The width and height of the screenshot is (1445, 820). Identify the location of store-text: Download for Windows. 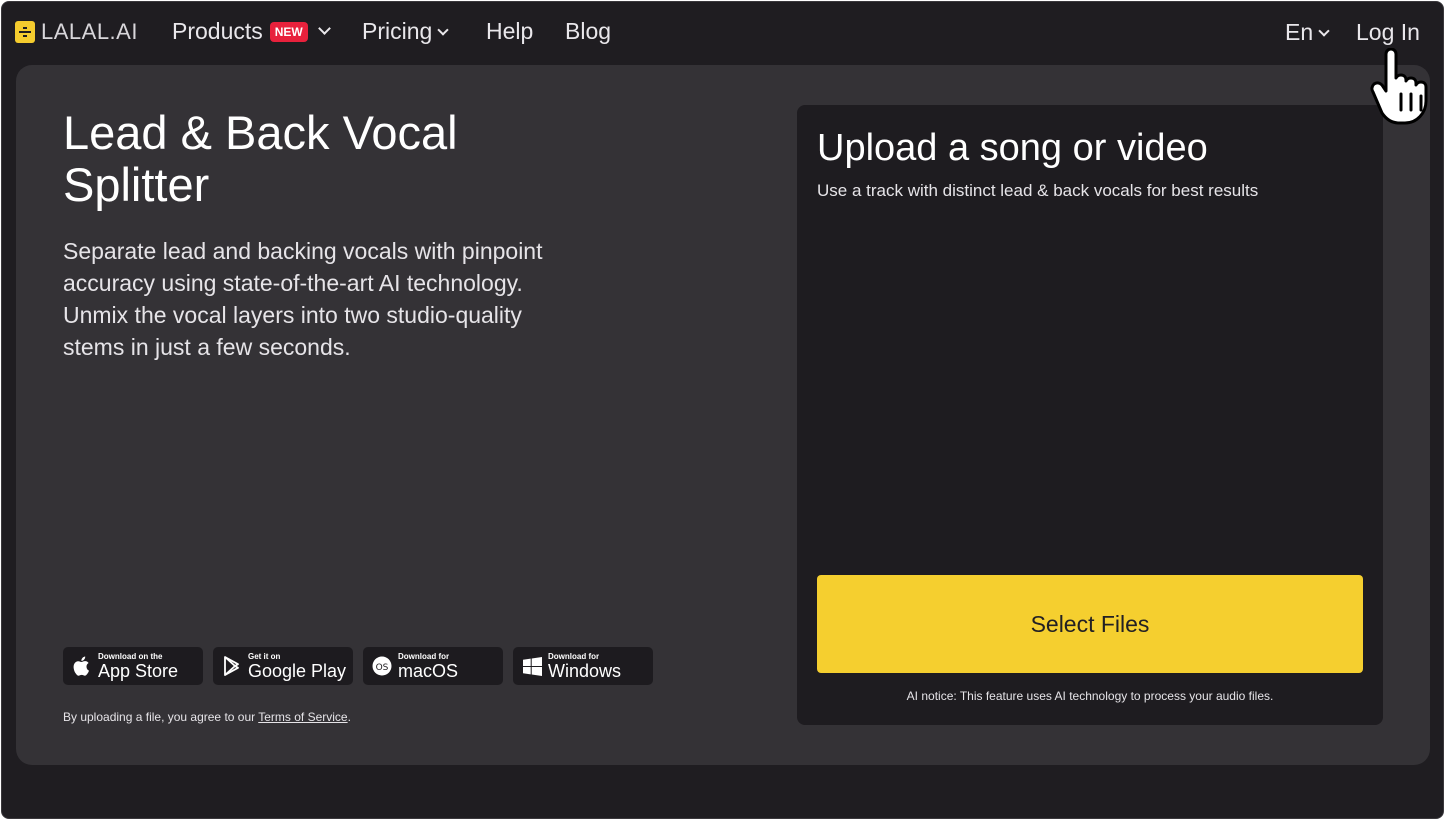
(585, 666).